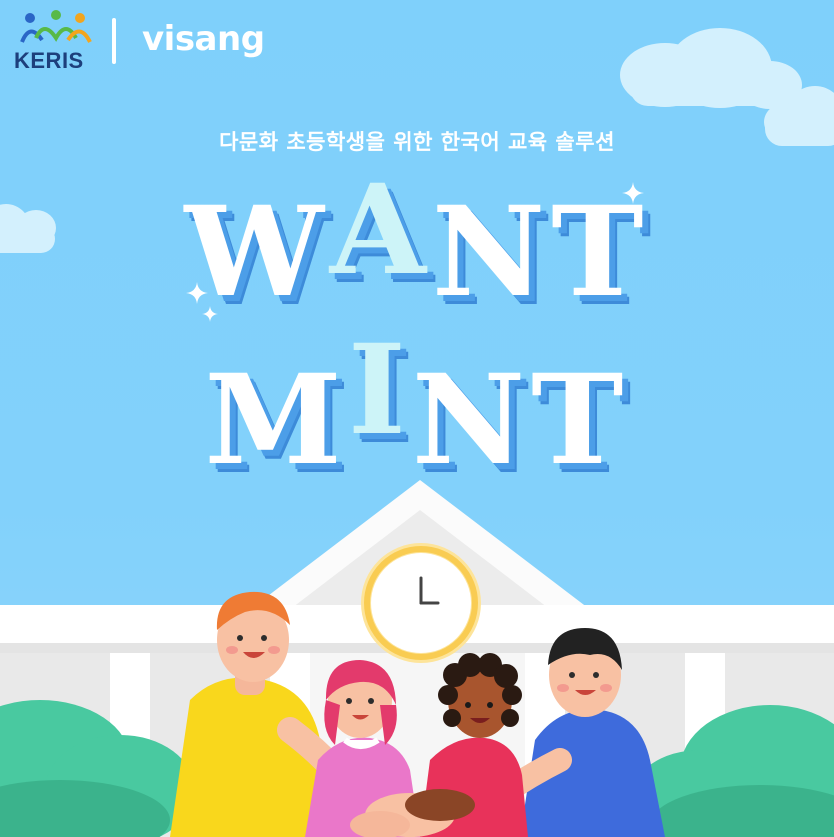  Describe the element at coordinates (417, 142) in the screenshot. I see `subtitle: 다문화 초등학생을 위한 한국어 교육 솔루션` at that location.